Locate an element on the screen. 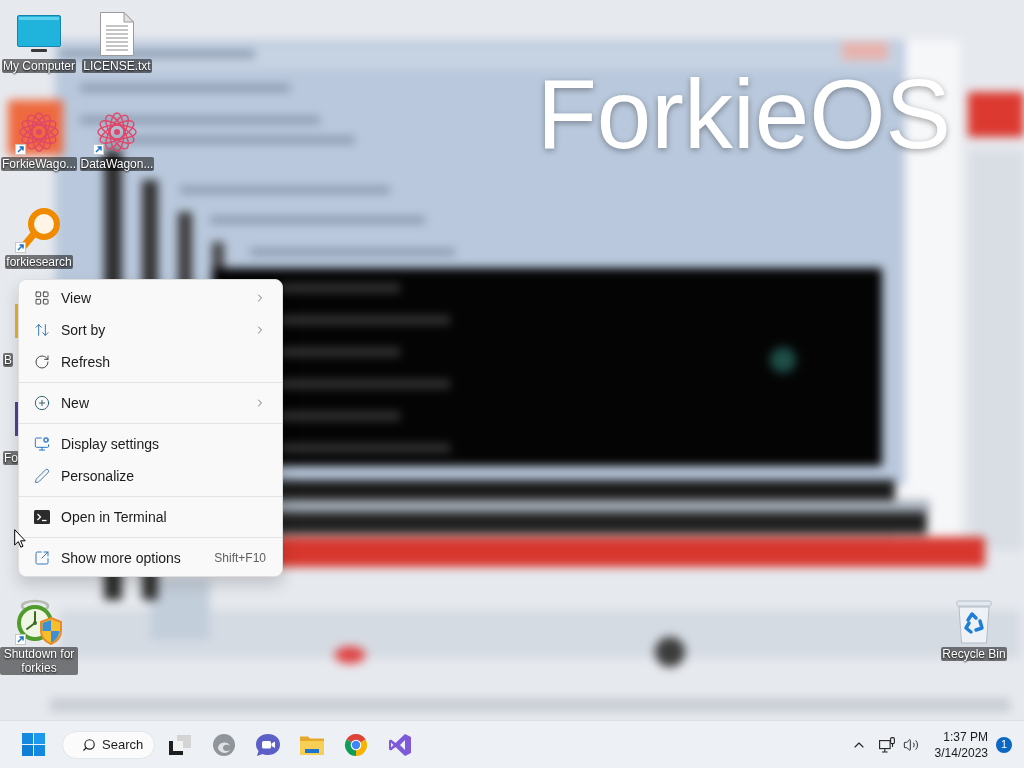 The height and width of the screenshot is (768, 1024). segmented-circle-icon is located at coordinates (356, 744).